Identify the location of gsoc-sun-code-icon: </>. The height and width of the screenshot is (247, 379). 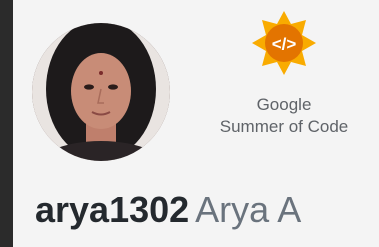
(284, 43).